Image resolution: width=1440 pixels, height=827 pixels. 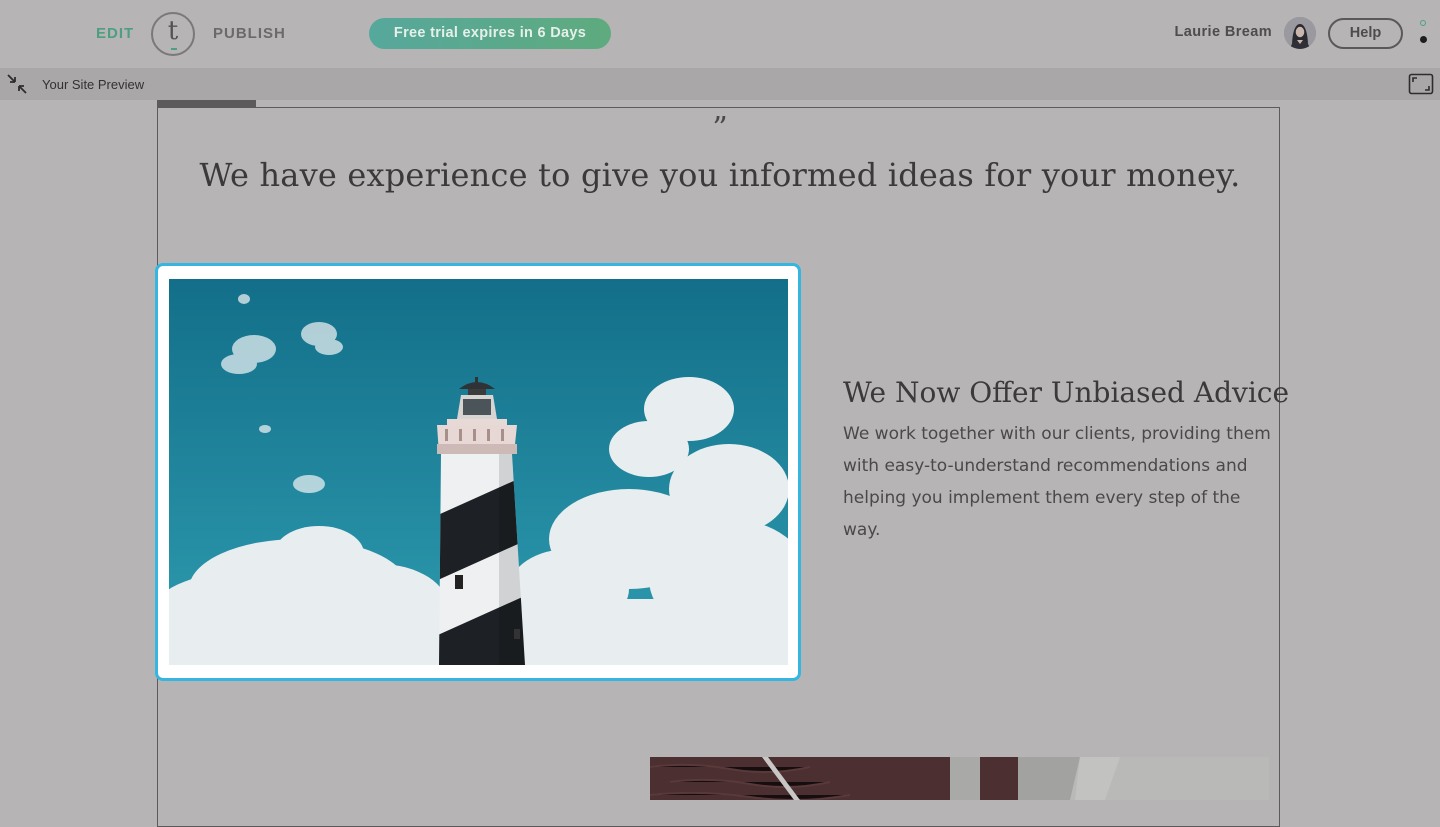 What do you see at coordinates (720, 128) in the screenshot?
I see `quote-mark-icon: ”` at bounding box center [720, 128].